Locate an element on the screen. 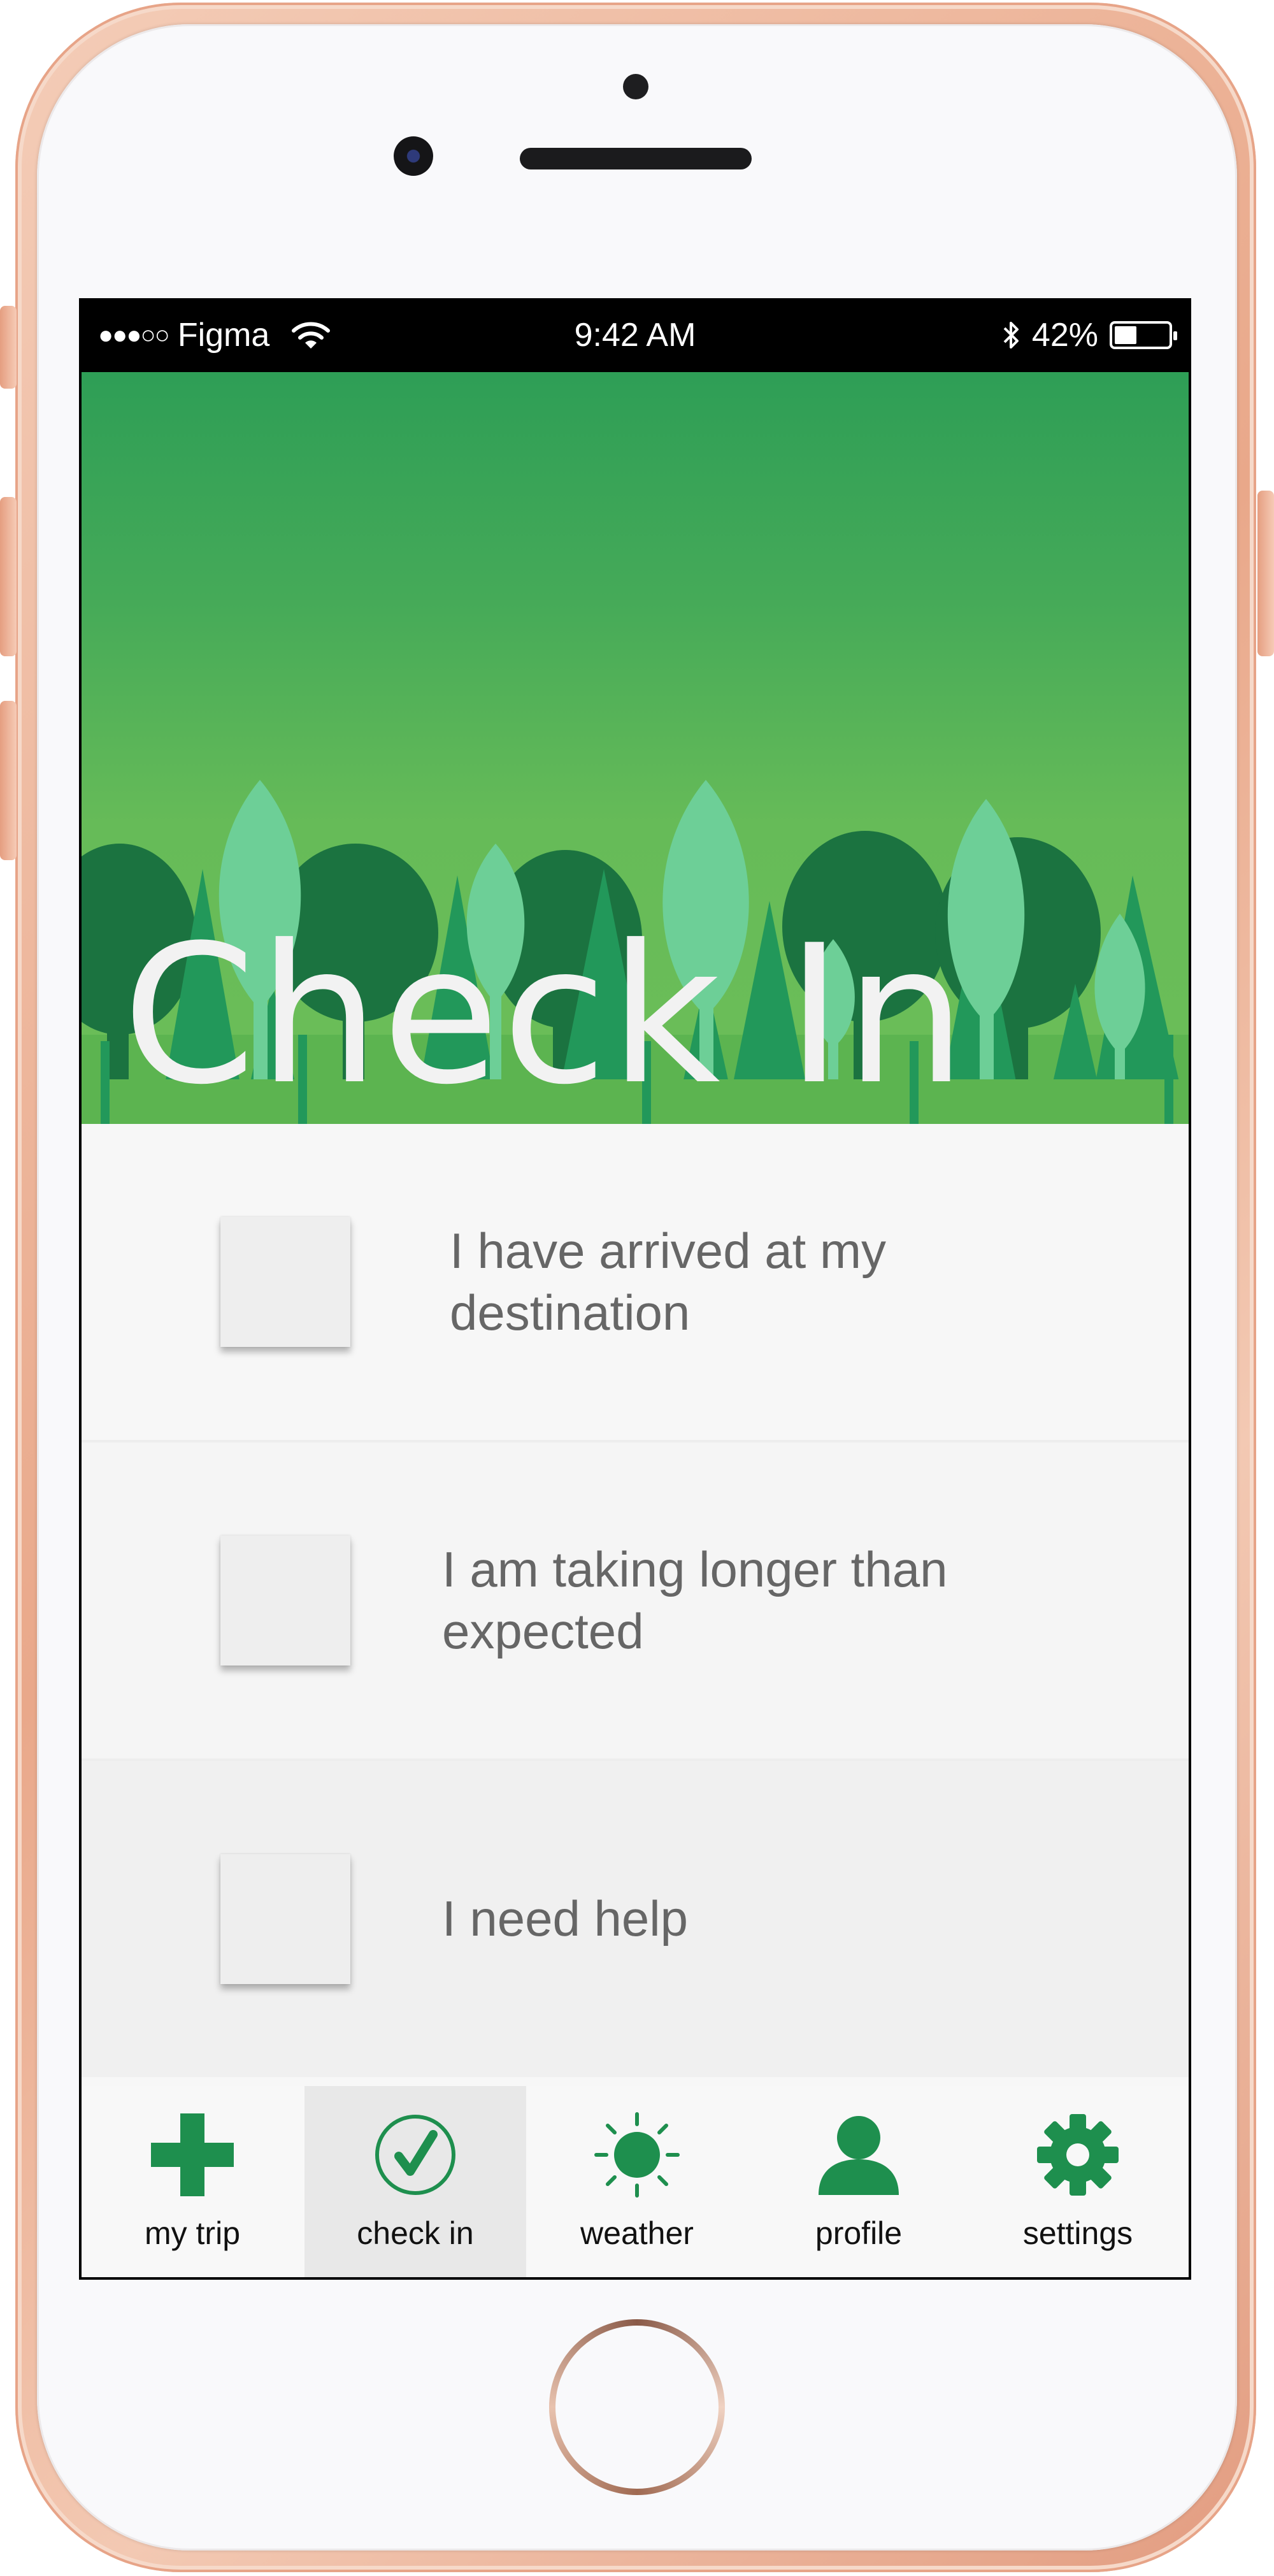 Image resolution: width=1274 pixels, height=2576 pixels. earpiece-speaker is located at coordinates (636, 158).